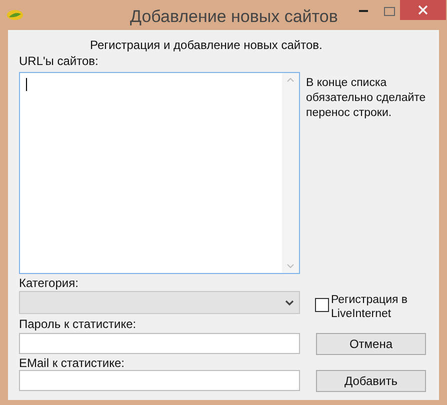 The image size is (447, 405). I want to click on urls-label: URL'ы сайтов:, so click(58, 61).